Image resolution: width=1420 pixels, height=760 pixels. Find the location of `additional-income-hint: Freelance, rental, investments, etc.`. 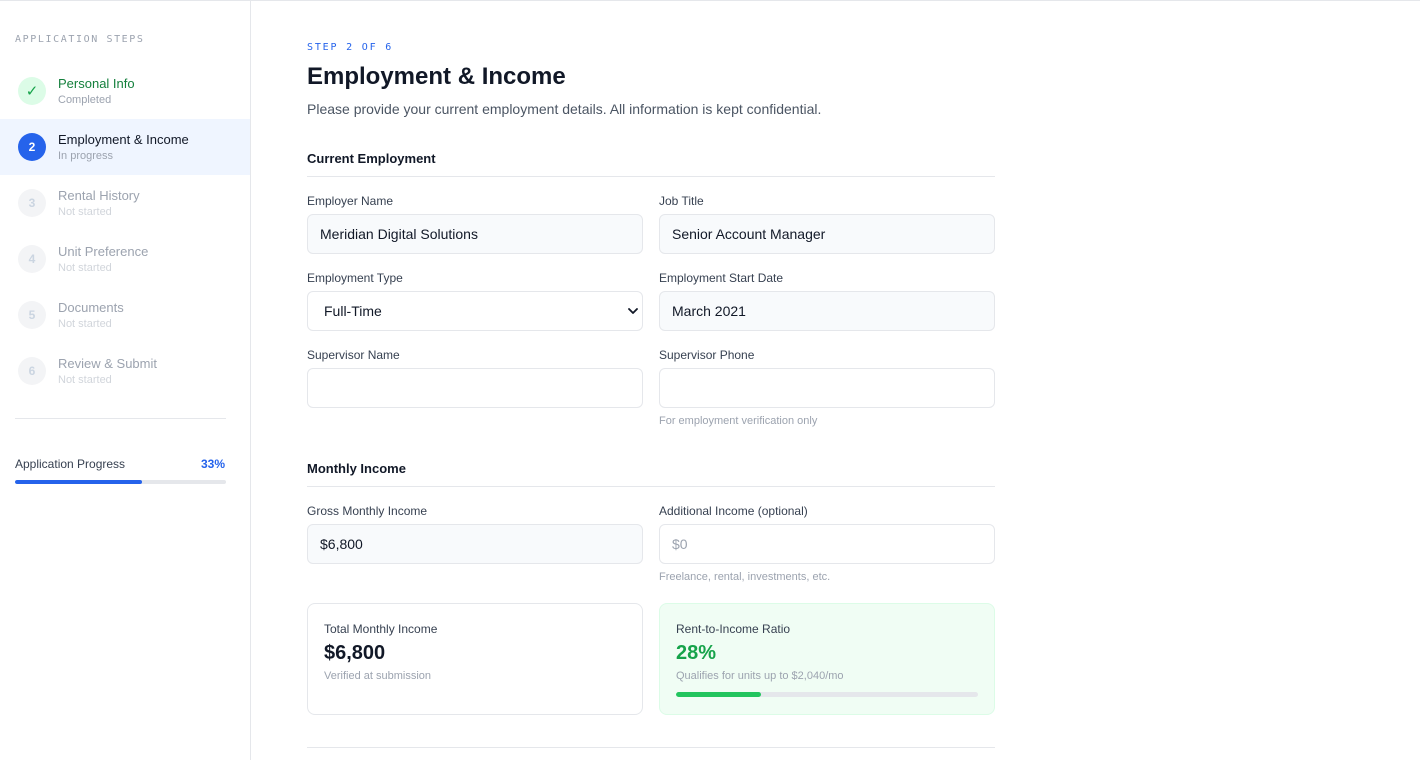

additional-income-hint: Freelance, rental, investments, etc. is located at coordinates (745, 577).